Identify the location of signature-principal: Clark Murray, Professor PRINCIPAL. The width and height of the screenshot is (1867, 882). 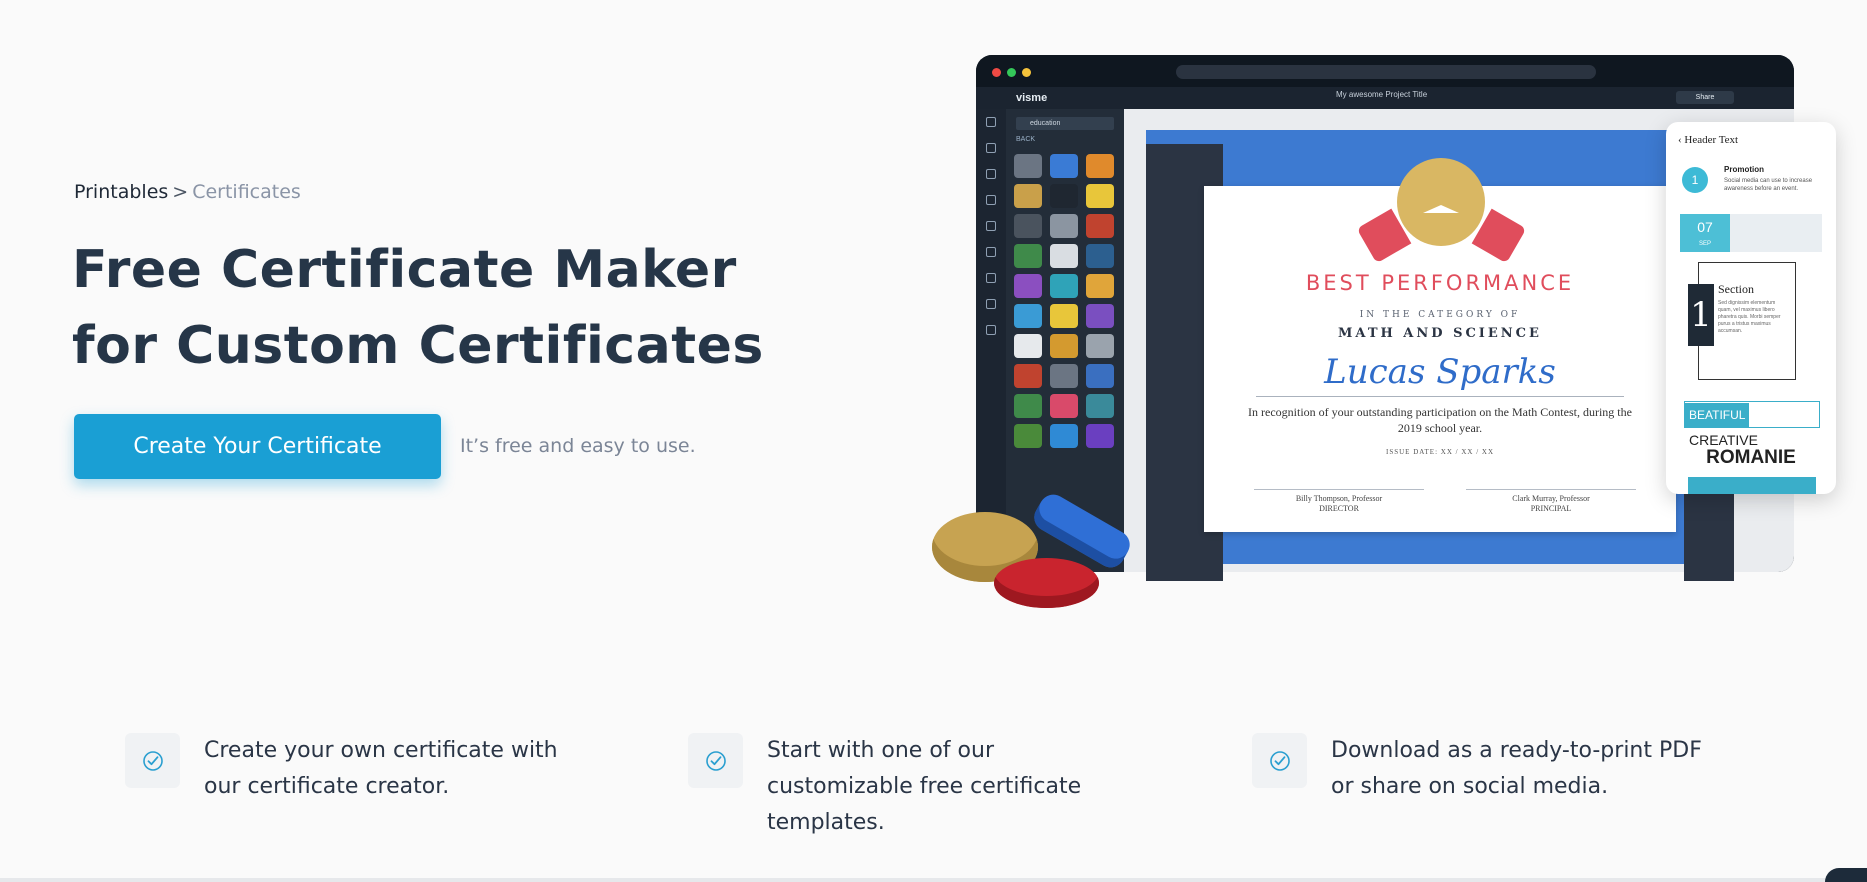
(1551, 501).